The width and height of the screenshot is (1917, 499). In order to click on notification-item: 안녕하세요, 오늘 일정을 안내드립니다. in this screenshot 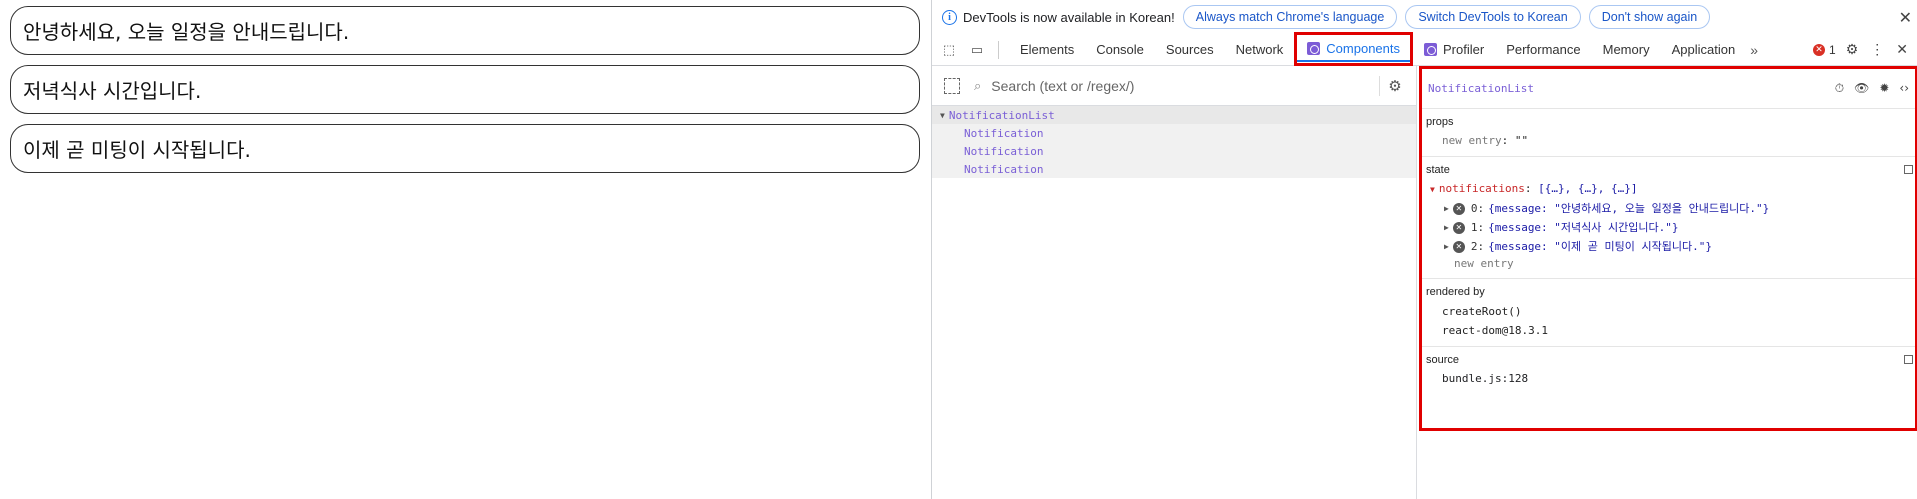, I will do `click(465, 30)`.